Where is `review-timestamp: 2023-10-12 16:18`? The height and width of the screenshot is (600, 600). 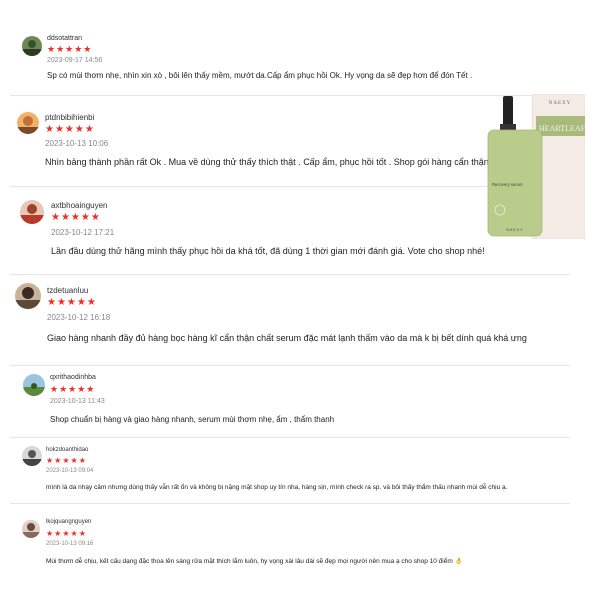 review-timestamp: 2023-10-12 16:18 is located at coordinates (79, 317).